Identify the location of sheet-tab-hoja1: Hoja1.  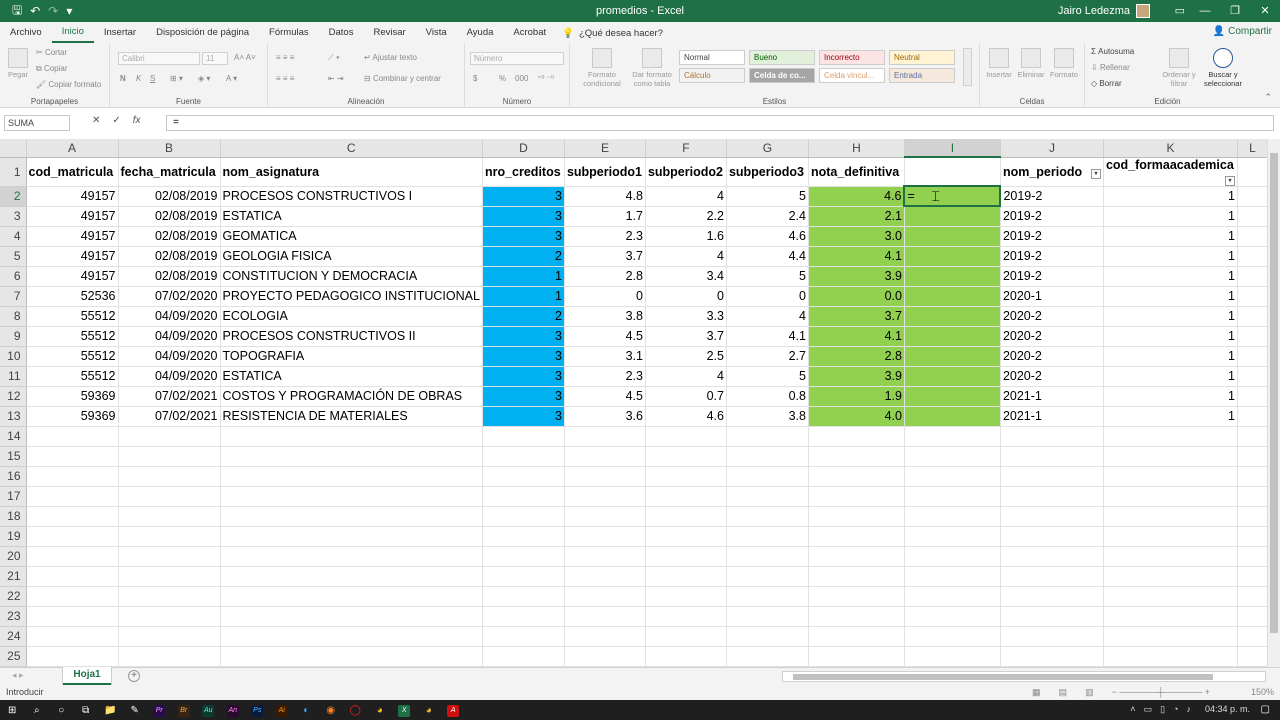
(87, 676).